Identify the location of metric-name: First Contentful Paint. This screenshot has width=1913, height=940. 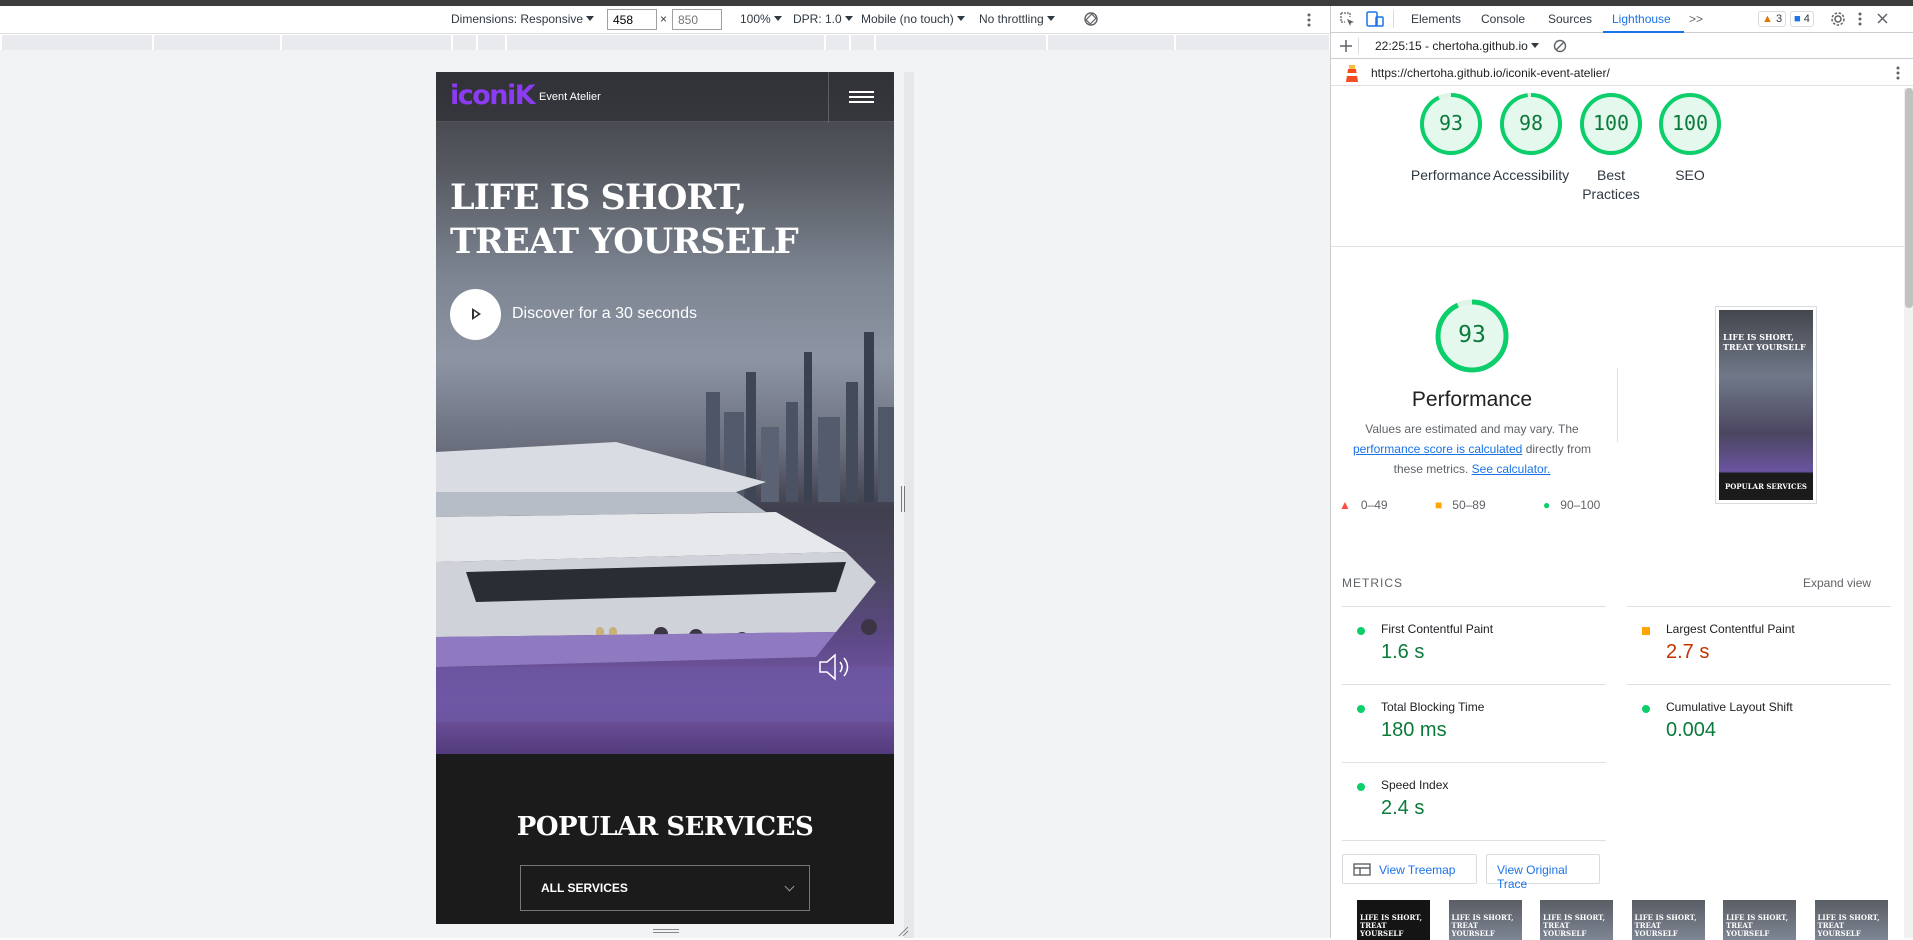
(1437, 629).